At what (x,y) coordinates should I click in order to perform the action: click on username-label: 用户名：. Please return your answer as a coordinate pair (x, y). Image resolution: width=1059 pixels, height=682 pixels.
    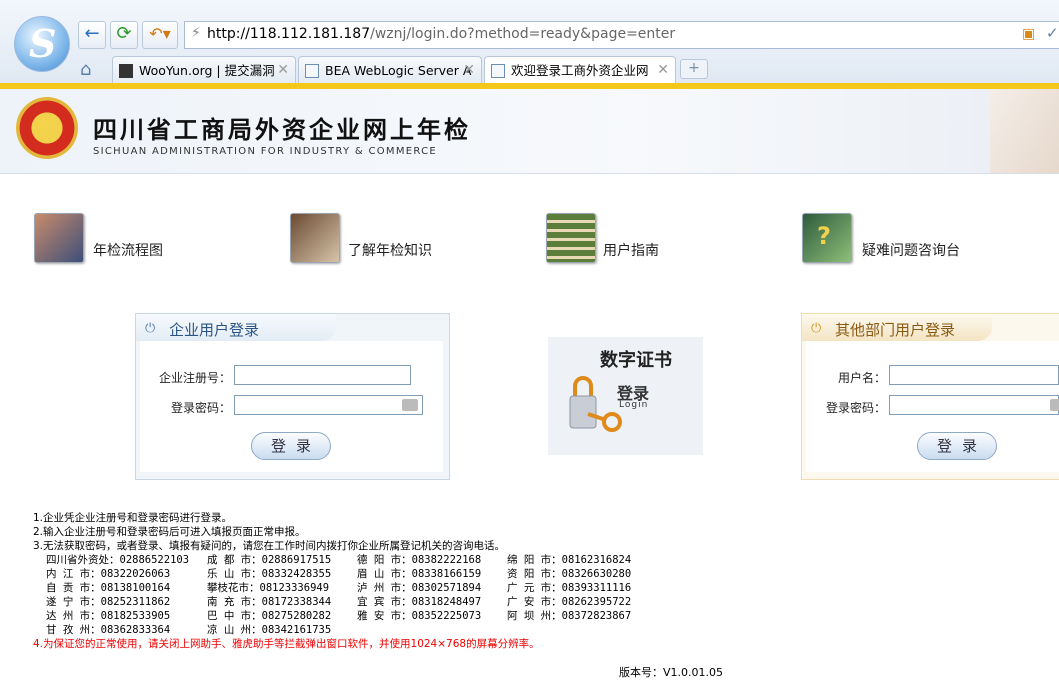
    Looking at the image, I should click on (862, 378).